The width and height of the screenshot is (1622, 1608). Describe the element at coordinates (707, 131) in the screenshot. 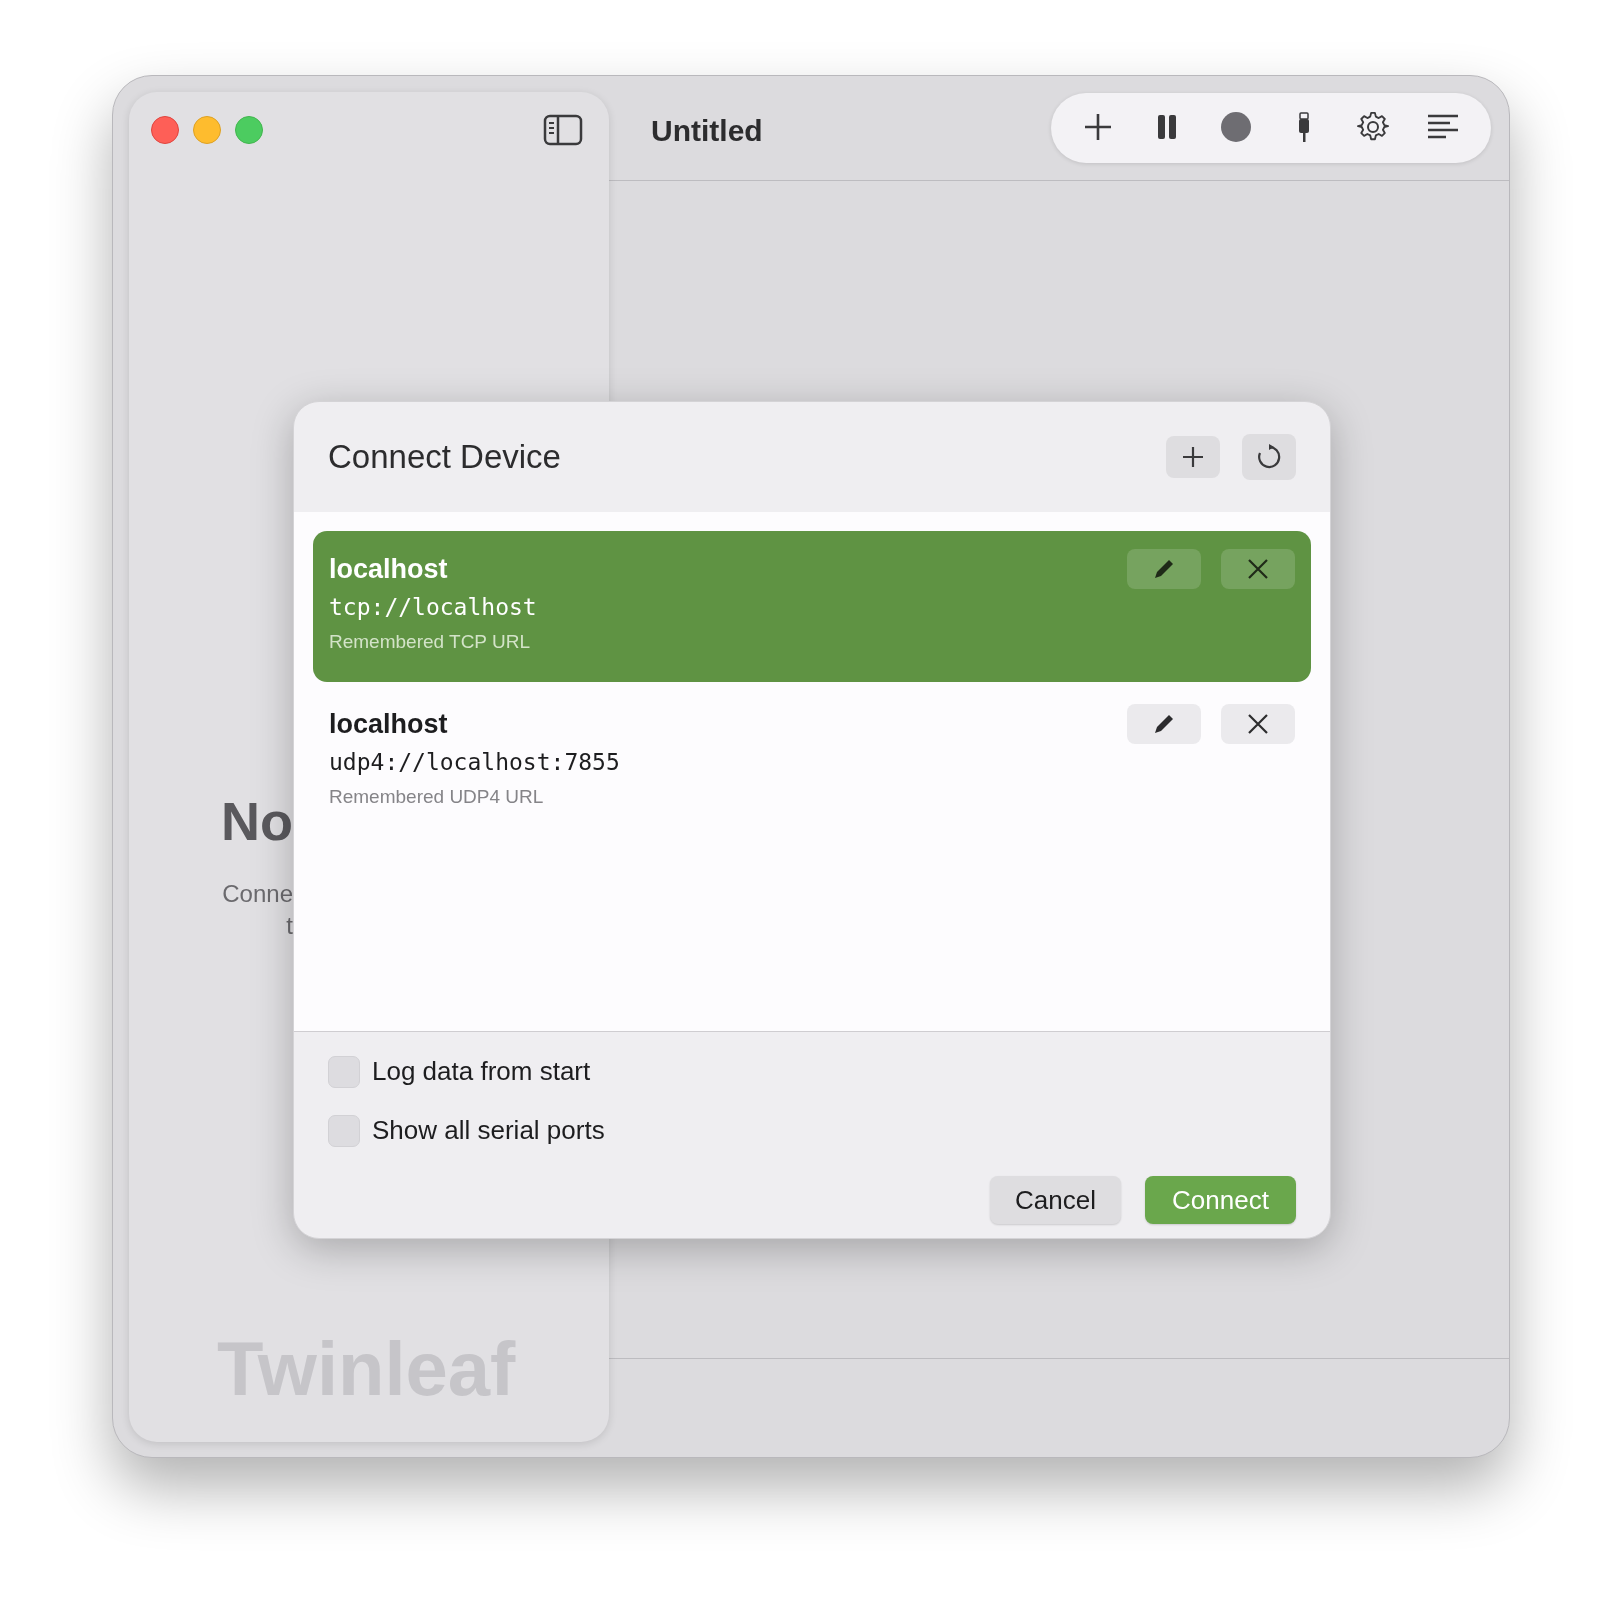

I see `window-title: Untitled` at that location.